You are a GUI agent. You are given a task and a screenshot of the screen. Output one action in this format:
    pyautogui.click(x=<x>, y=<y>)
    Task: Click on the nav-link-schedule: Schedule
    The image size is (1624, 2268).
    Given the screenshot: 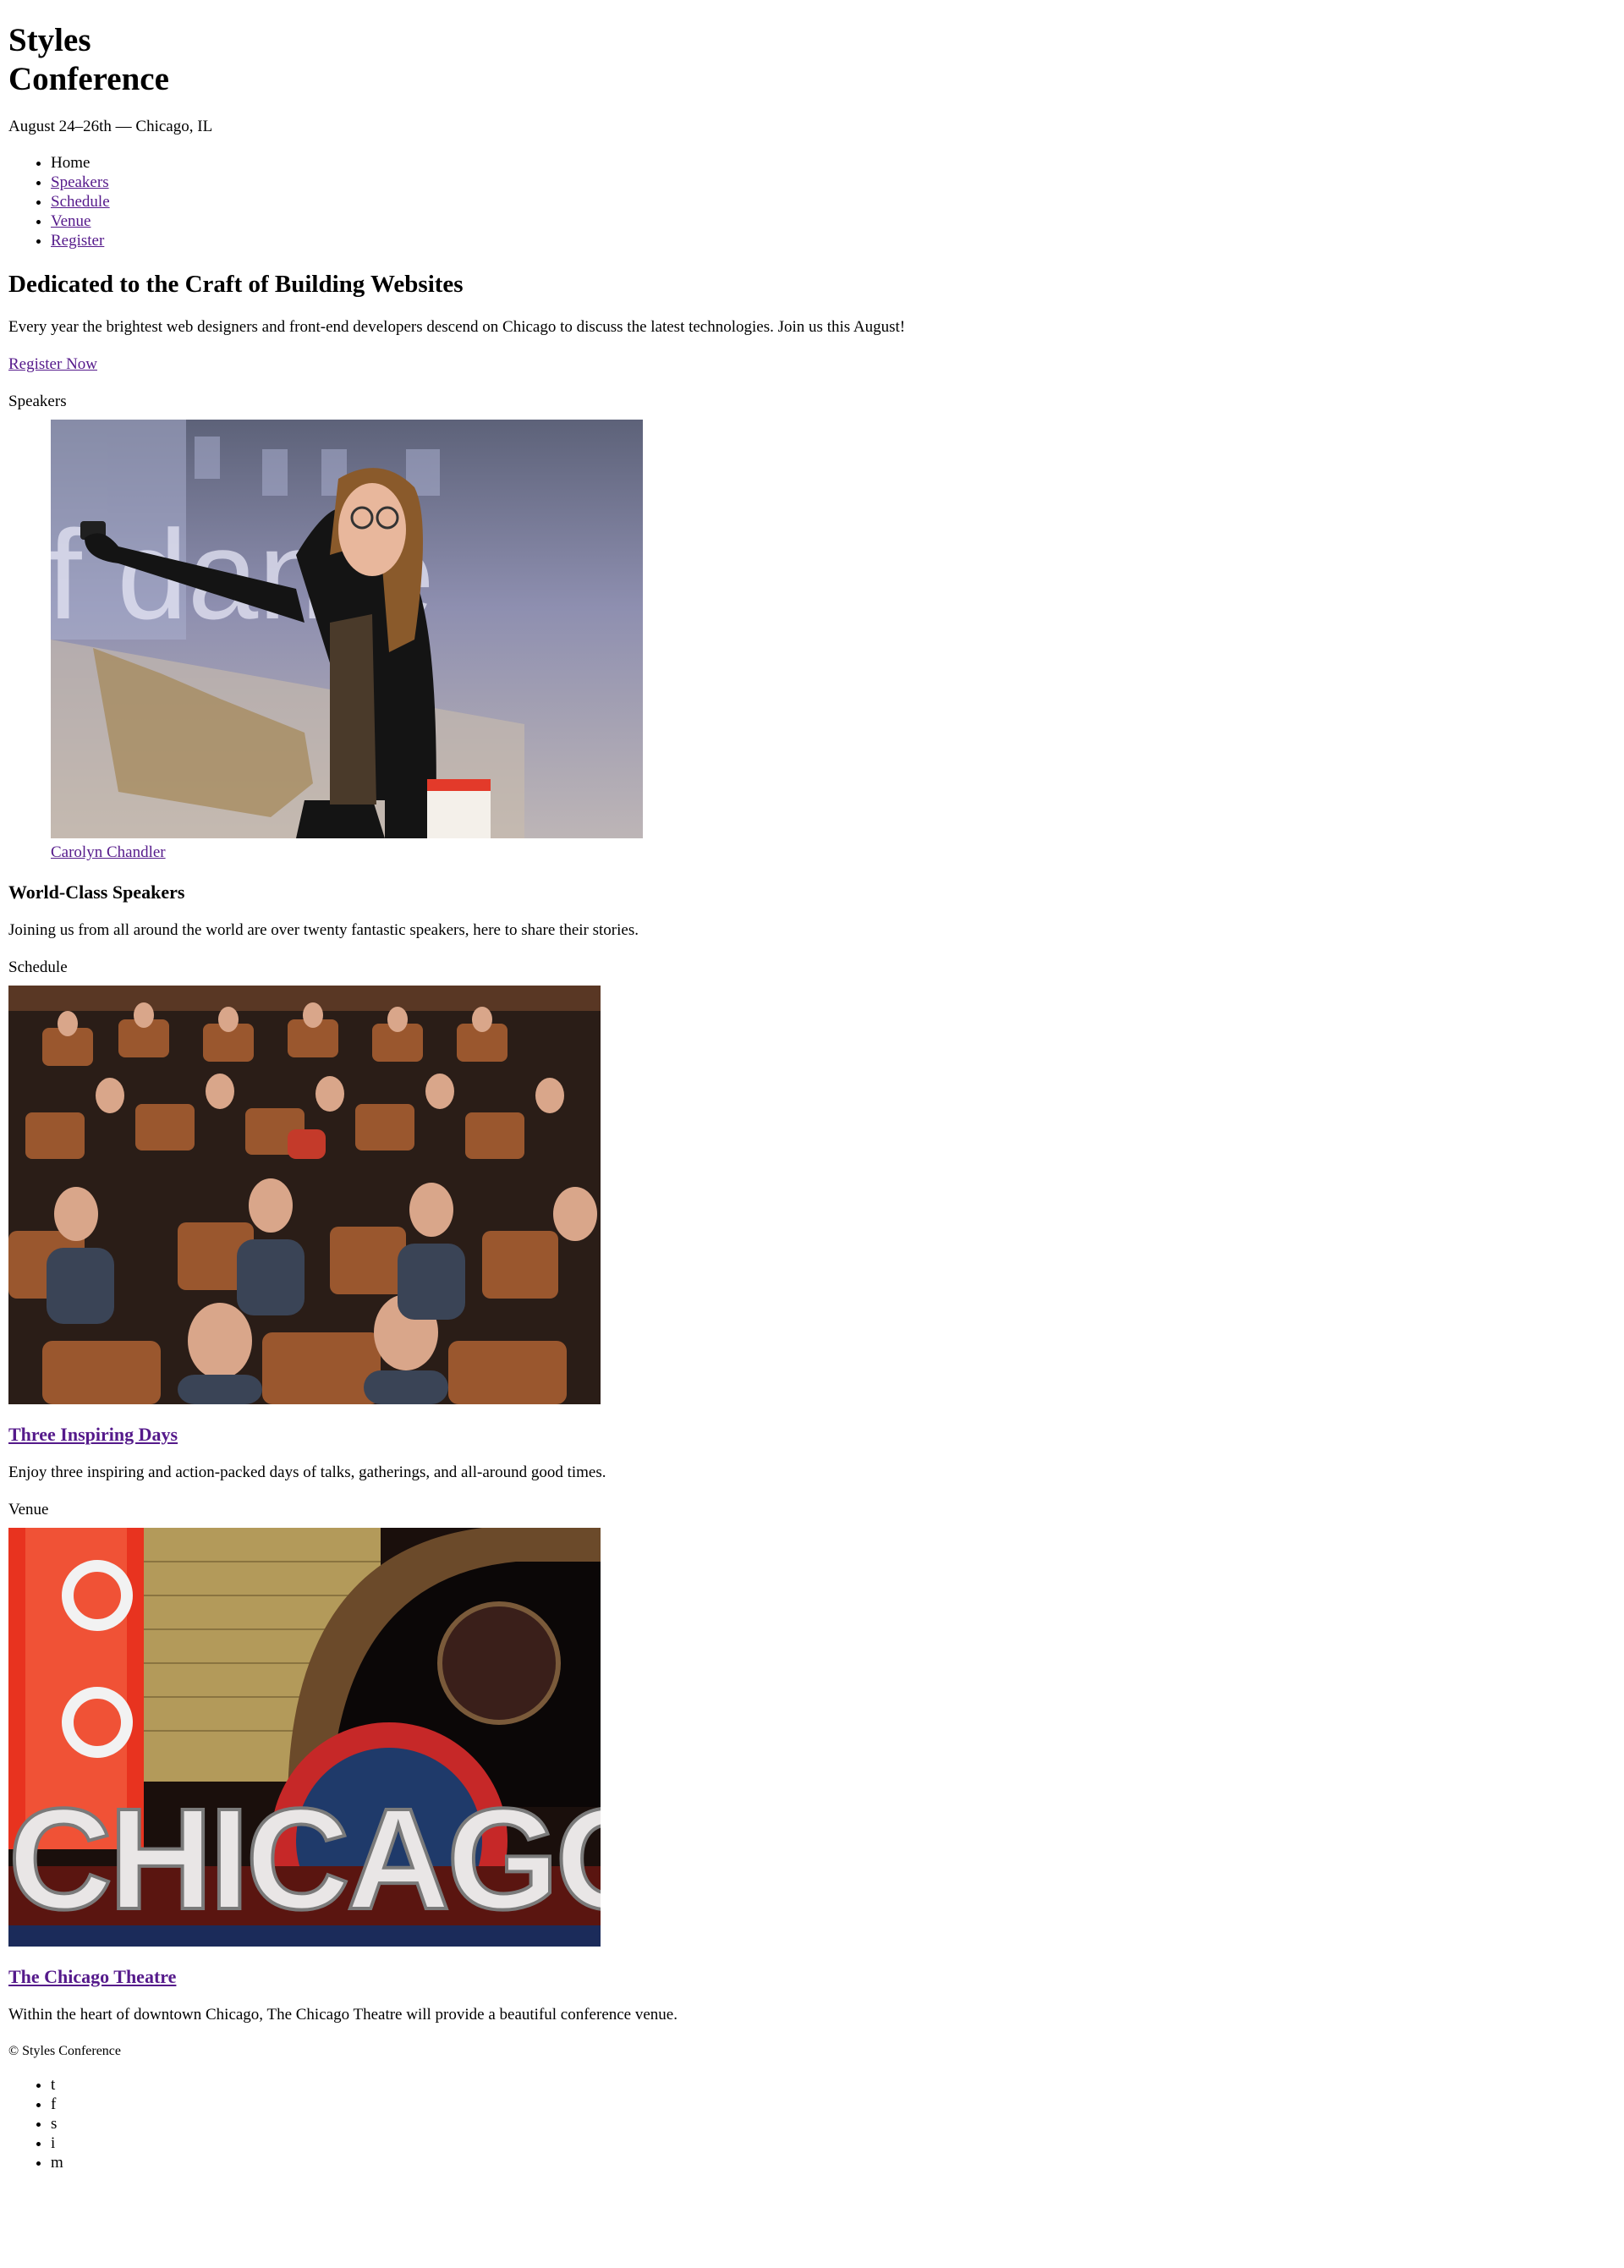 What is the action you would take?
    pyautogui.click(x=81, y=202)
    